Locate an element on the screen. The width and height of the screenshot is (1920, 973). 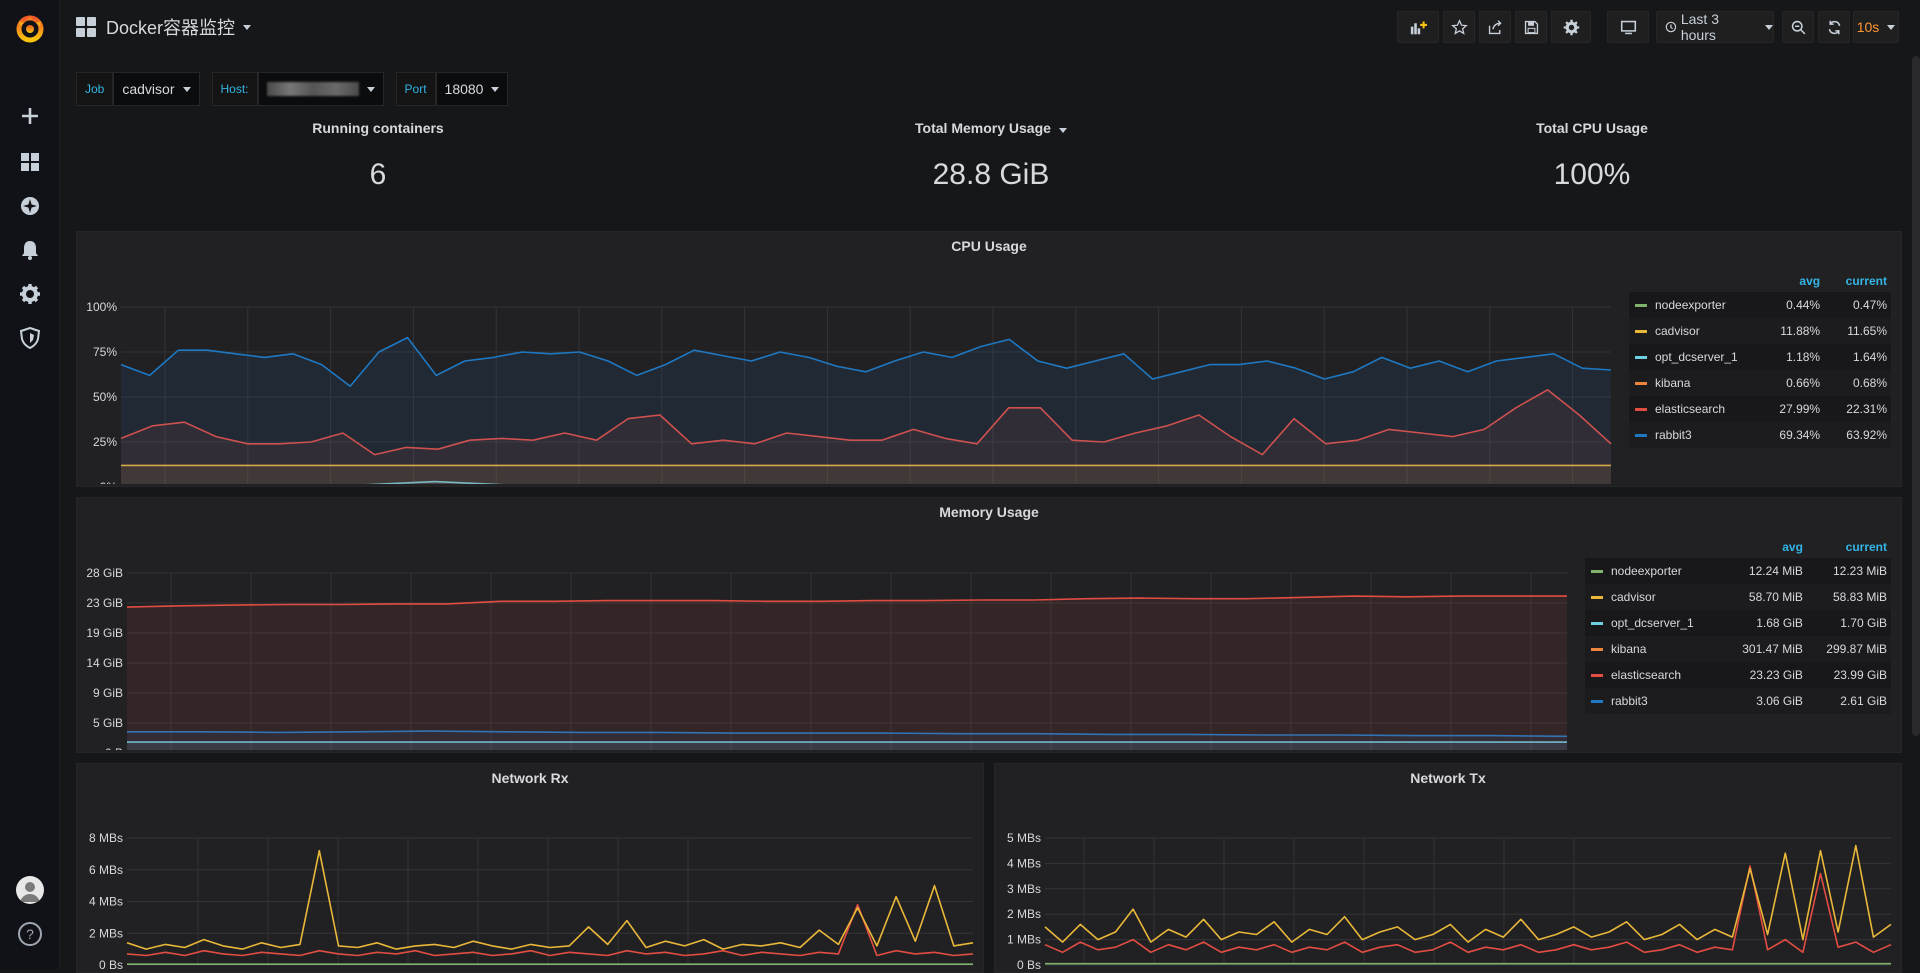
sidebar: ? is located at coordinates (30, 484).